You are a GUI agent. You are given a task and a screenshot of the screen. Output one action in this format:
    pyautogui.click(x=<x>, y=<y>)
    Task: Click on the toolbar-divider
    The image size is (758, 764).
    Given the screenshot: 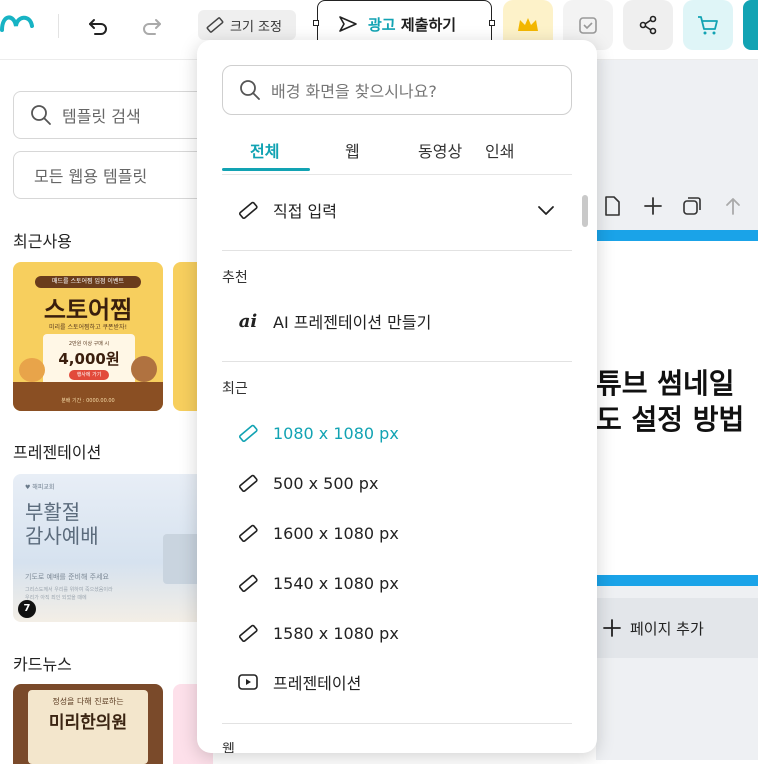 What is the action you would take?
    pyautogui.click(x=58, y=26)
    